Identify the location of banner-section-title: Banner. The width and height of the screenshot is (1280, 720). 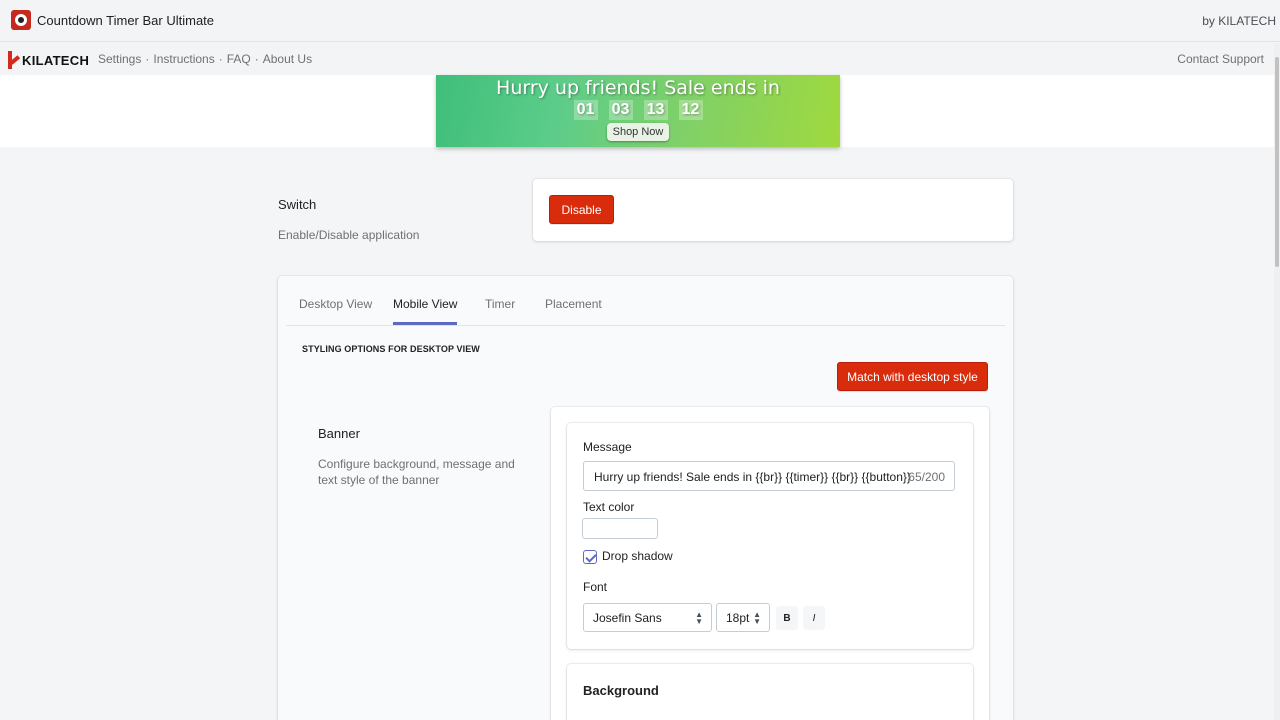
(339, 433).